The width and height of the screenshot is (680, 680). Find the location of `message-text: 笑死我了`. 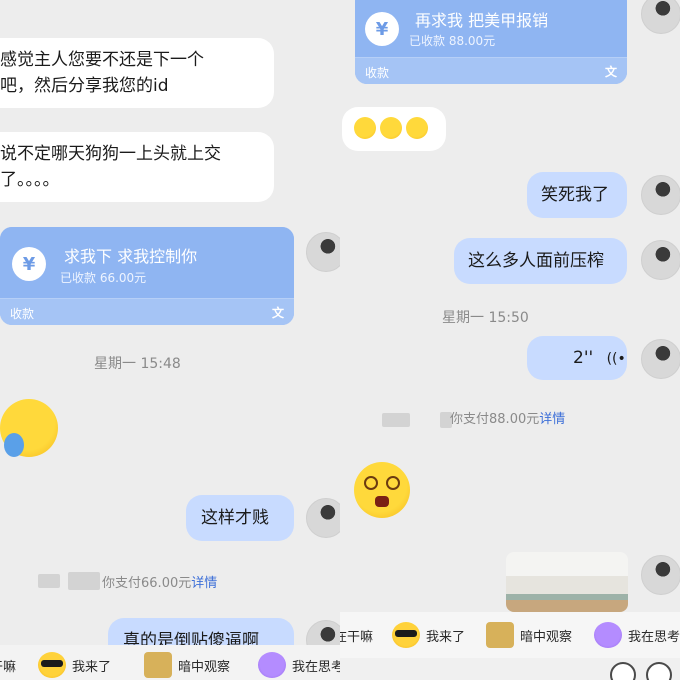

message-text: 笑死我了 is located at coordinates (575, 195).